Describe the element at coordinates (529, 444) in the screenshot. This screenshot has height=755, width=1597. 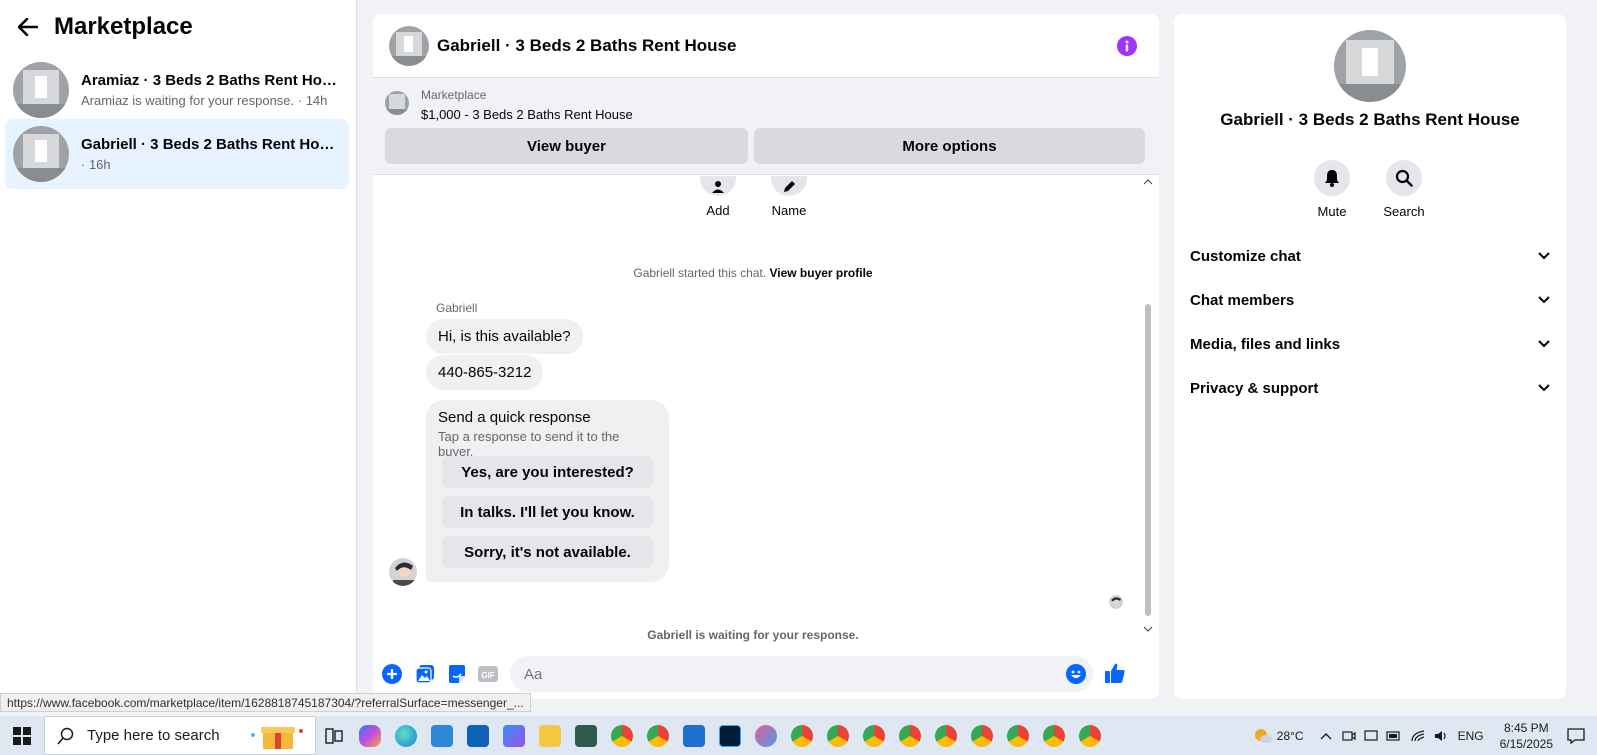
I see `quick-response-subtitle: Tap a response to send it to the buyer.` at that location.